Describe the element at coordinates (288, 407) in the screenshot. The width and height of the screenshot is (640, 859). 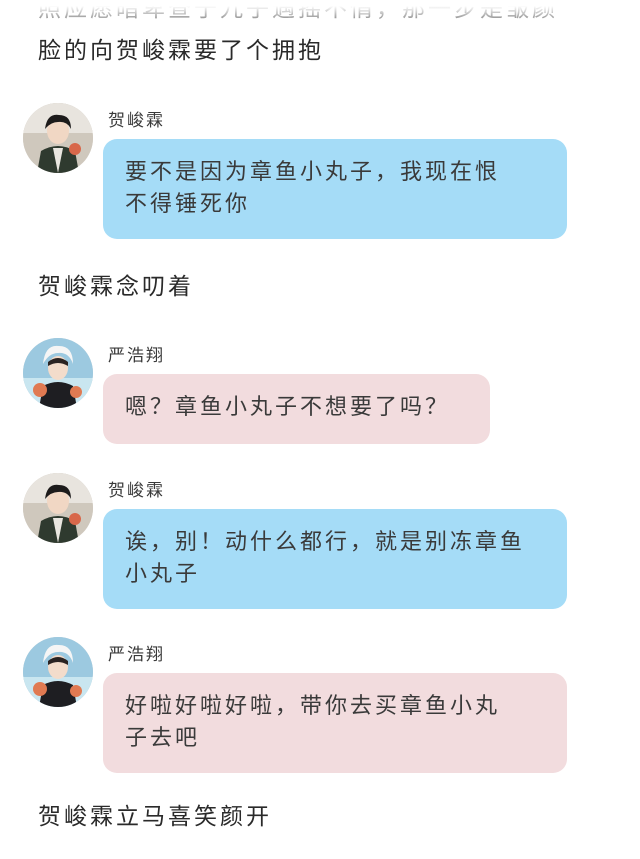
I see `message-line: 嗯？章鱼小丸子不想要了吗？` at that location.